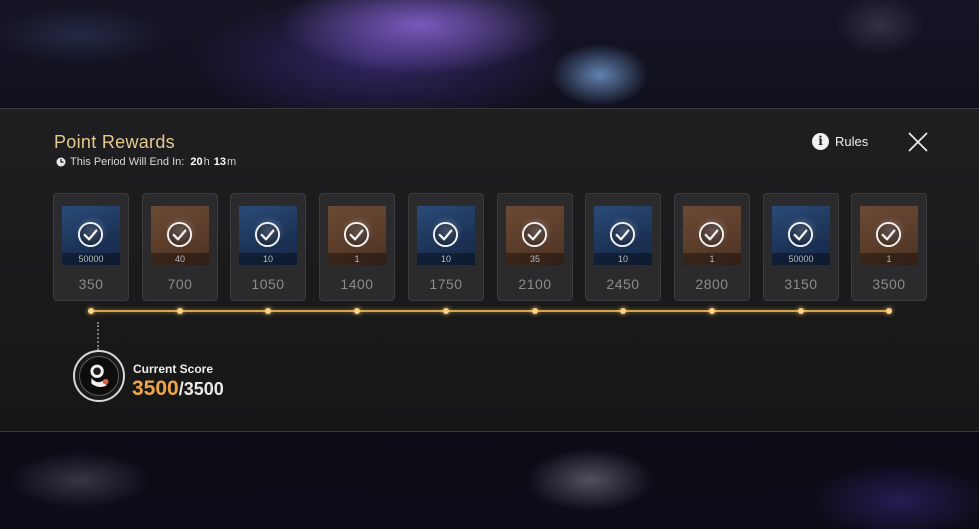 The image size is (979, 529). What do you see at coordinates (357, 284) in the screenshot?
I see `reward-points: 1400` at bounding box center [357, 284].